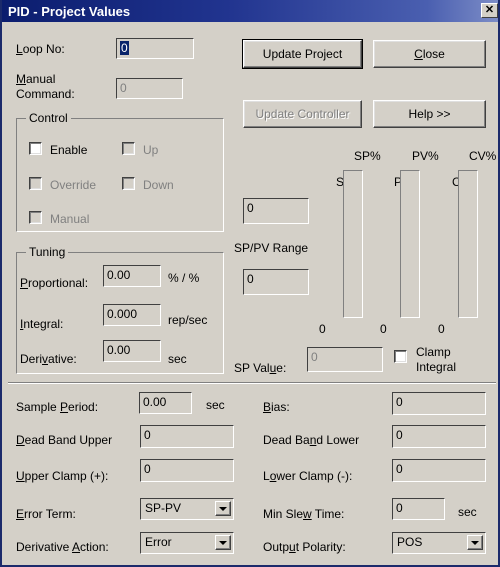 The width and height of the screenshot is (500, 567). What do you see at coordinates (158, 542) in the screenshot?
I see `derivative-action-value: Error` at bounding box center [158, 542].